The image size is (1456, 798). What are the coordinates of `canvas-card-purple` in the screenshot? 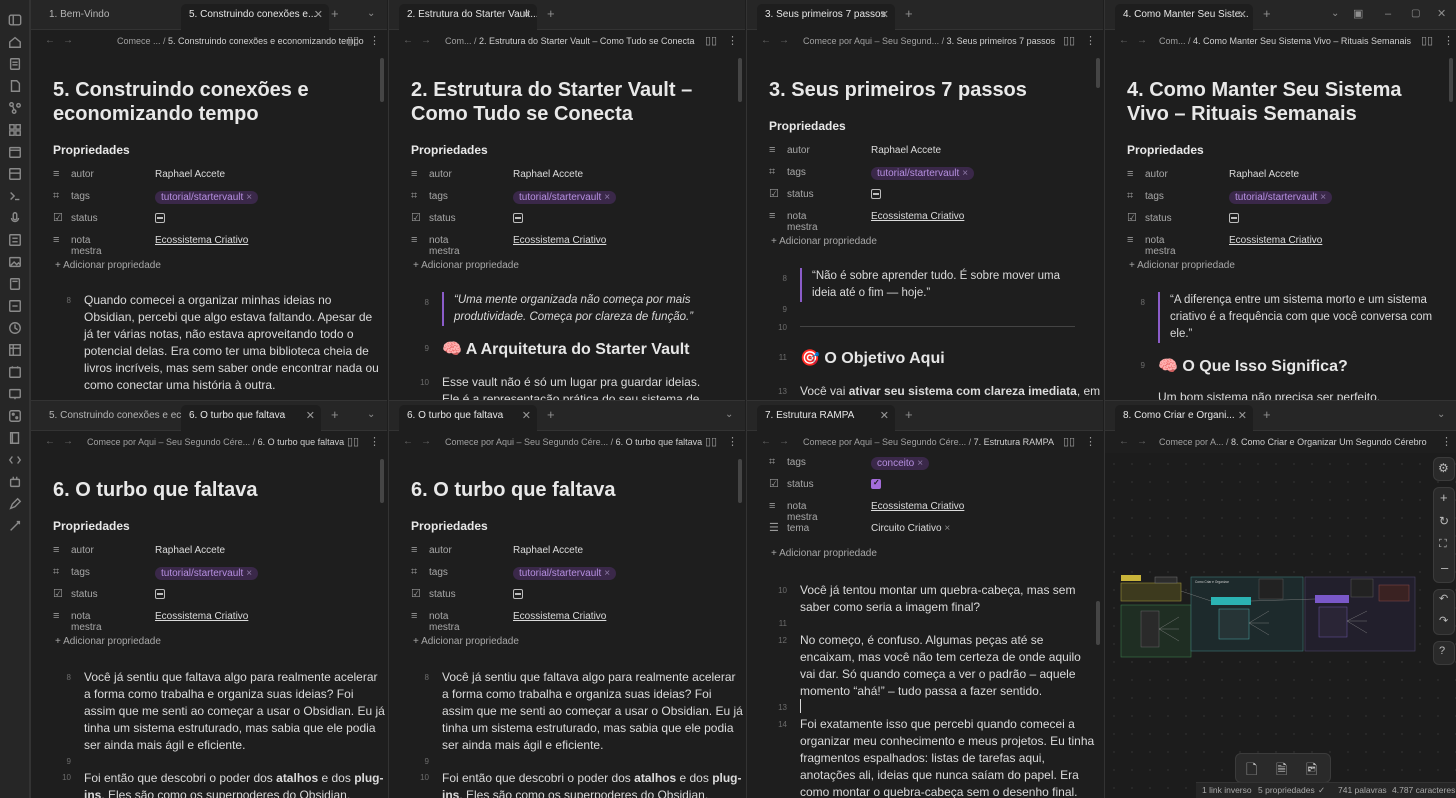 It's located at (1332, 599).